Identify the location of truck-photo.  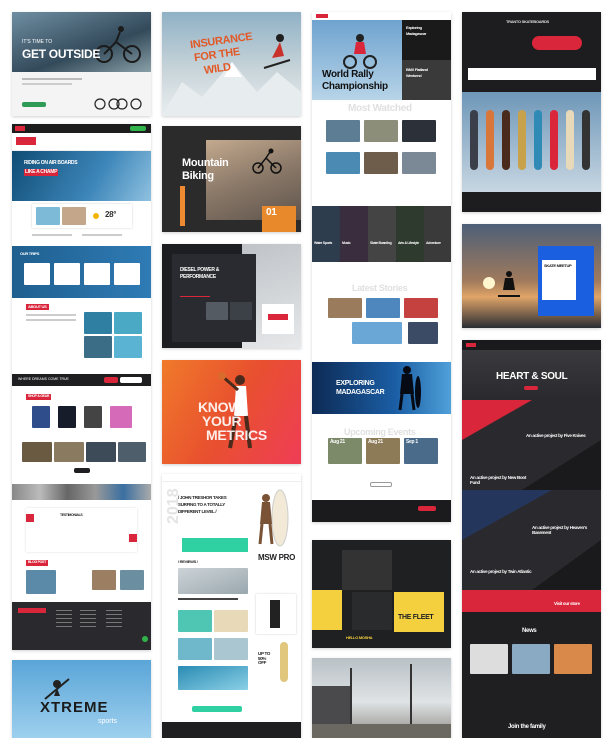
(217, 311).